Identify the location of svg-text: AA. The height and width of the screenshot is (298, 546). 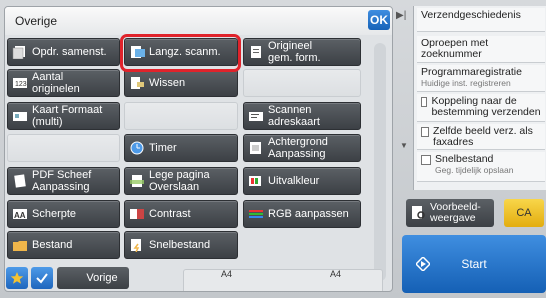
(20, 215).